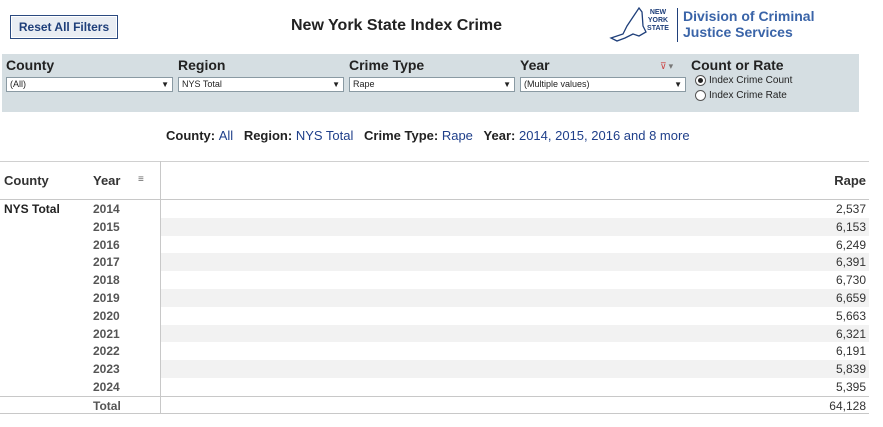  I want to click on crime-type-filter-label: Crime Type, so click(387, 65).